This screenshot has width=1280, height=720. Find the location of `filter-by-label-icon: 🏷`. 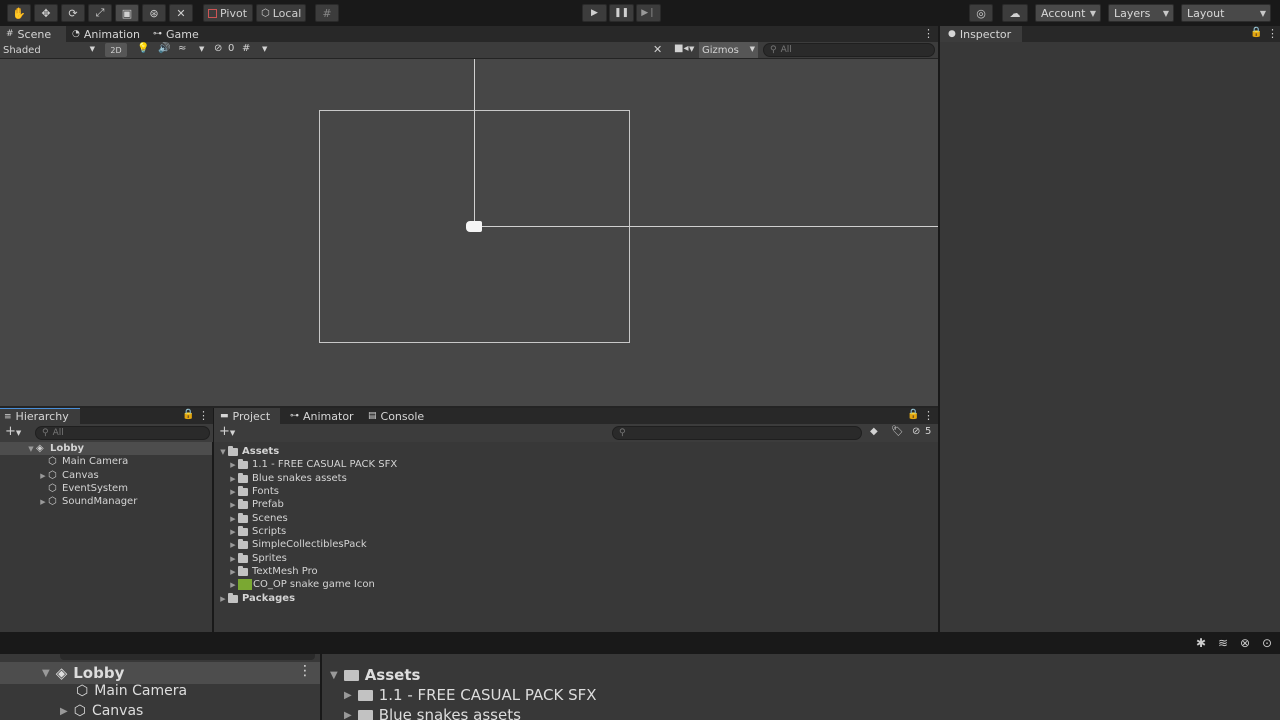

filter-by-label-icon: 🏷 is located at coordinates (897, 431).